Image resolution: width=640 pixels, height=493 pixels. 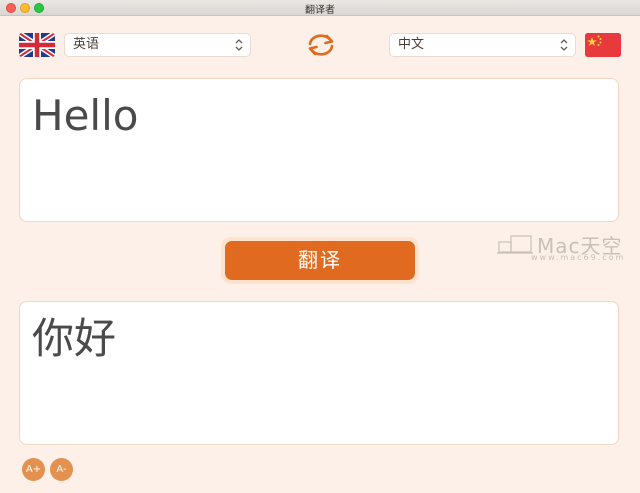 What do you see at coordinates (85, 115) in the screenshot?
I see `source-text: Hello` at bounding box center [85, 115].